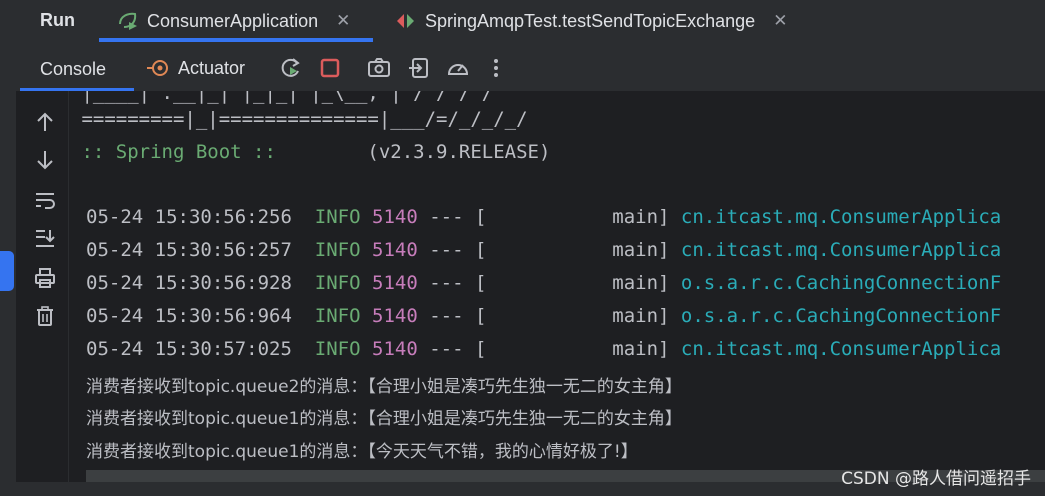 The width and height of the screenshot is (1045, 496). Describe the element at coordinates (330, 68) in the screenshot. I see `stop-icon` at that location.